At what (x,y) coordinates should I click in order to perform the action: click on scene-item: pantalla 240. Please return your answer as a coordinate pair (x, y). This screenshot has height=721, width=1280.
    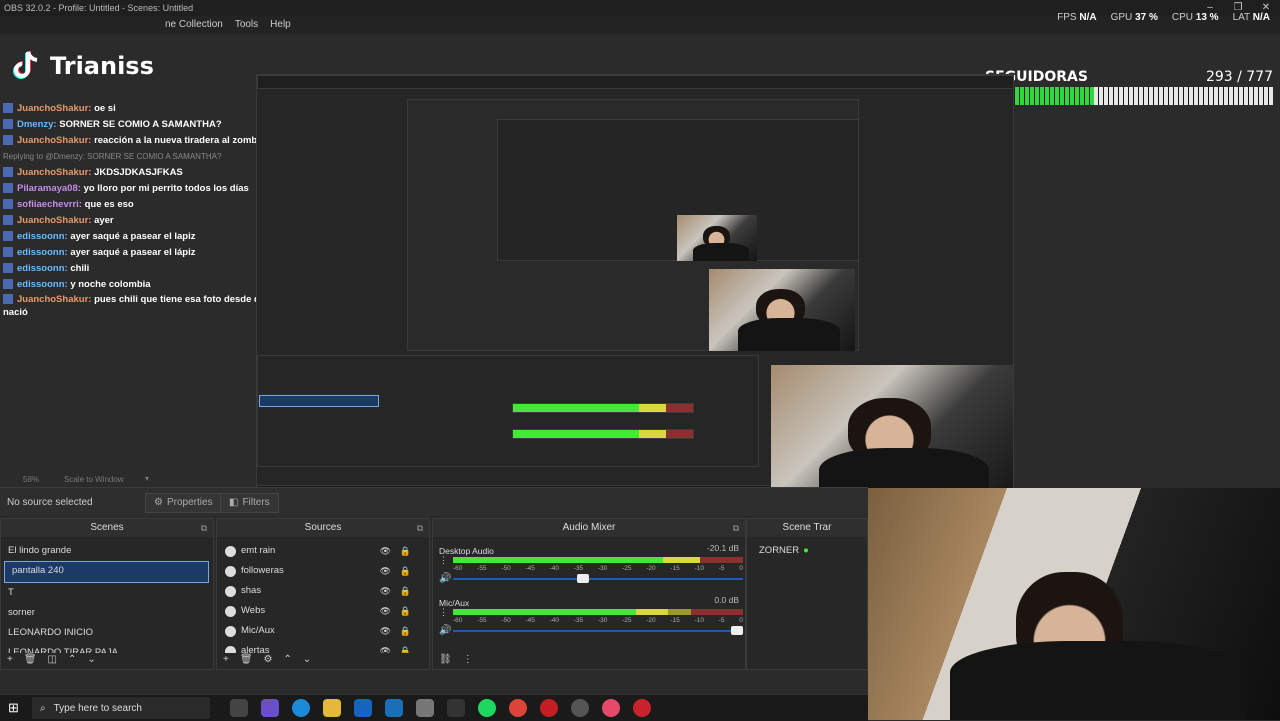
    Looking at the image, I should click on (106, 572).